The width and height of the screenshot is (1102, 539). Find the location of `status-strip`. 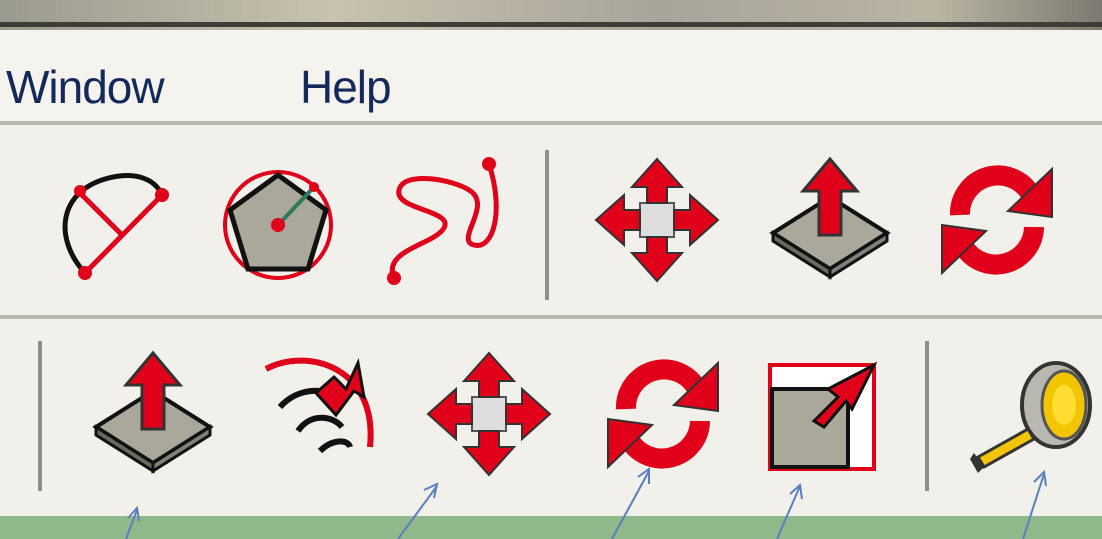

status-strip is located at coordinates (551, 527).